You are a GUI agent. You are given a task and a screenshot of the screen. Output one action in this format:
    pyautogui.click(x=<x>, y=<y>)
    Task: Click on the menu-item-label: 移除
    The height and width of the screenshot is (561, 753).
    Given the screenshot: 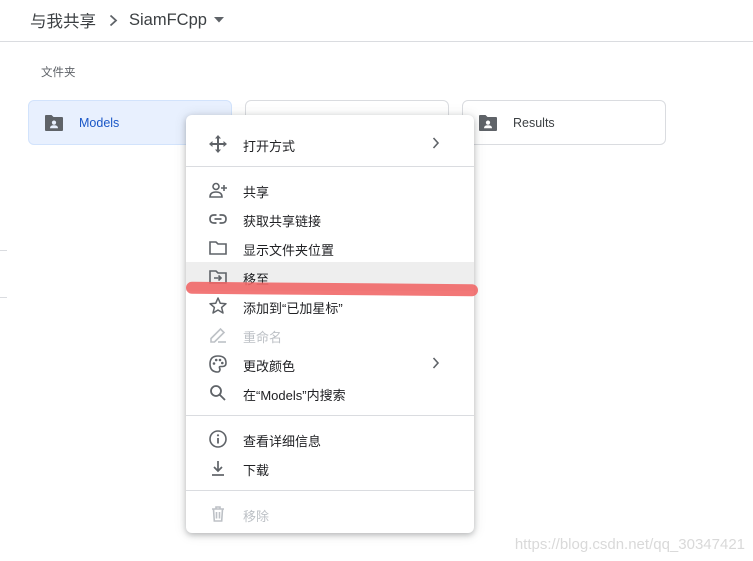 What is the action you would take?
    pyautogui.click(x=256, y=516)
    